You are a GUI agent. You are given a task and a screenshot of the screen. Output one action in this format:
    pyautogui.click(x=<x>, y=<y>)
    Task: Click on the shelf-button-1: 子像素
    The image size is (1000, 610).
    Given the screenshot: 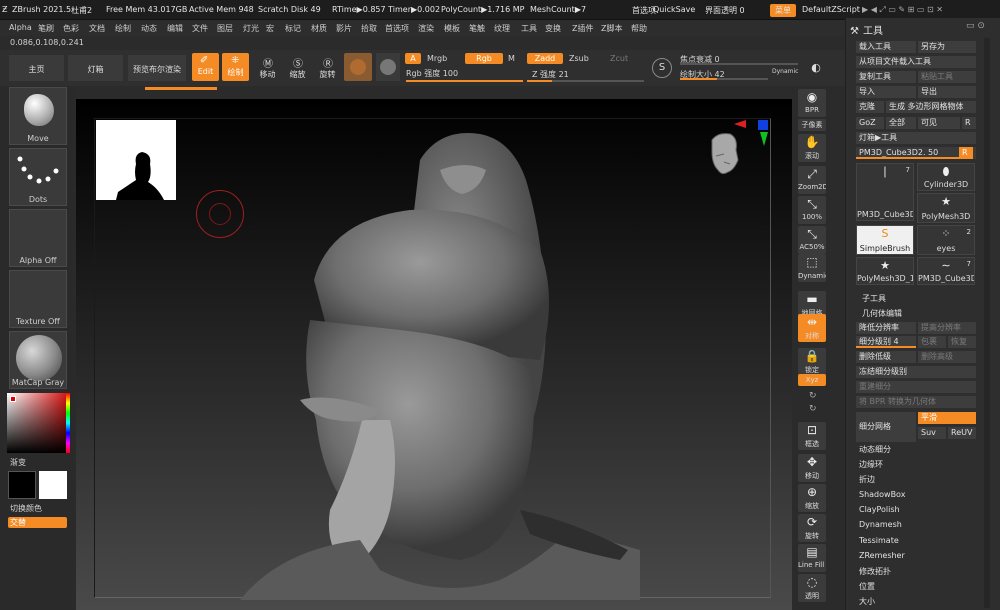 What is the action you would take?
    pyautogui.click(x=812, y=125)
    